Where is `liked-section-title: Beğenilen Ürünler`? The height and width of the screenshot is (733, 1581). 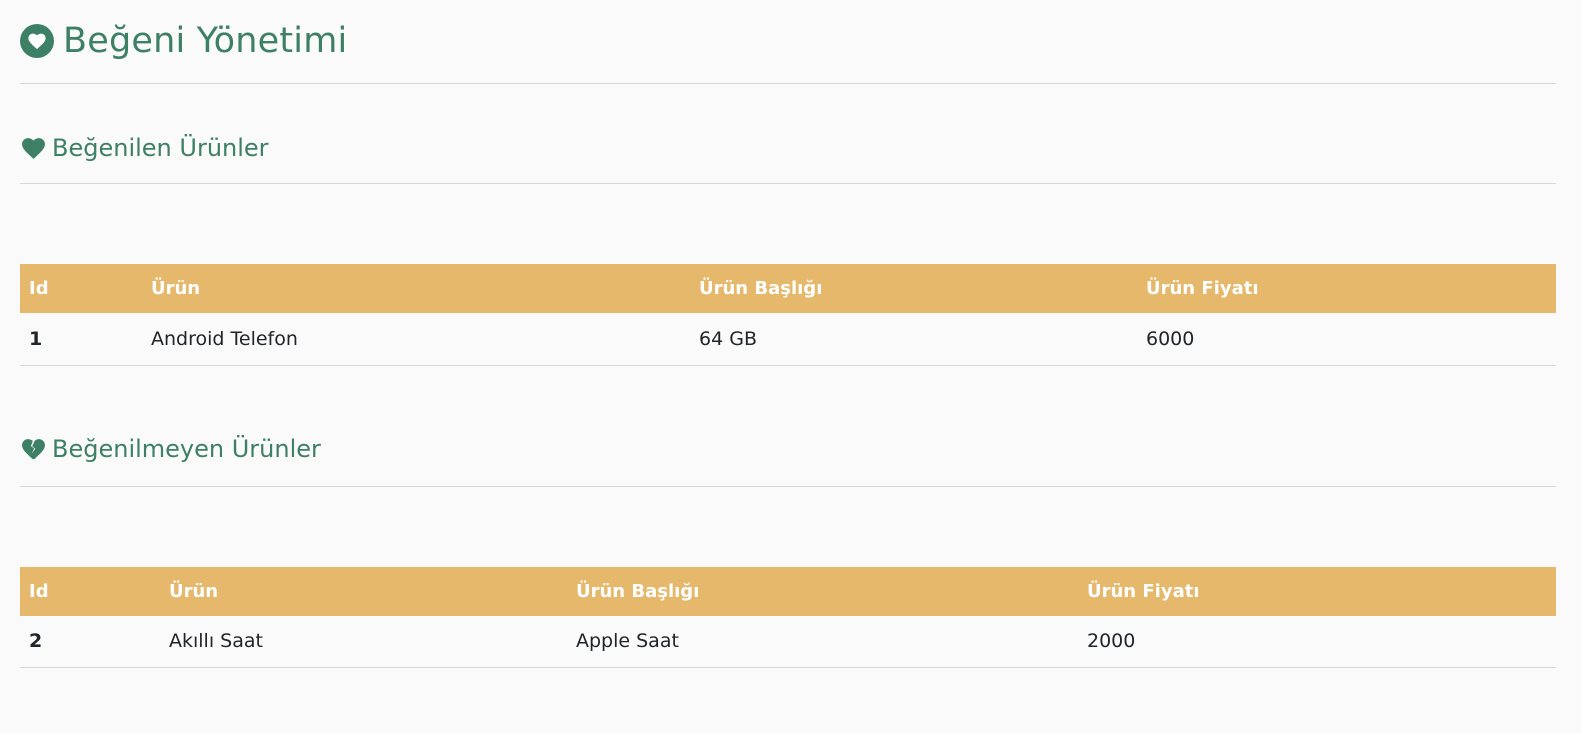
liked-section-title: Beğenilen Ürünler is located at coordinates (160, 147).